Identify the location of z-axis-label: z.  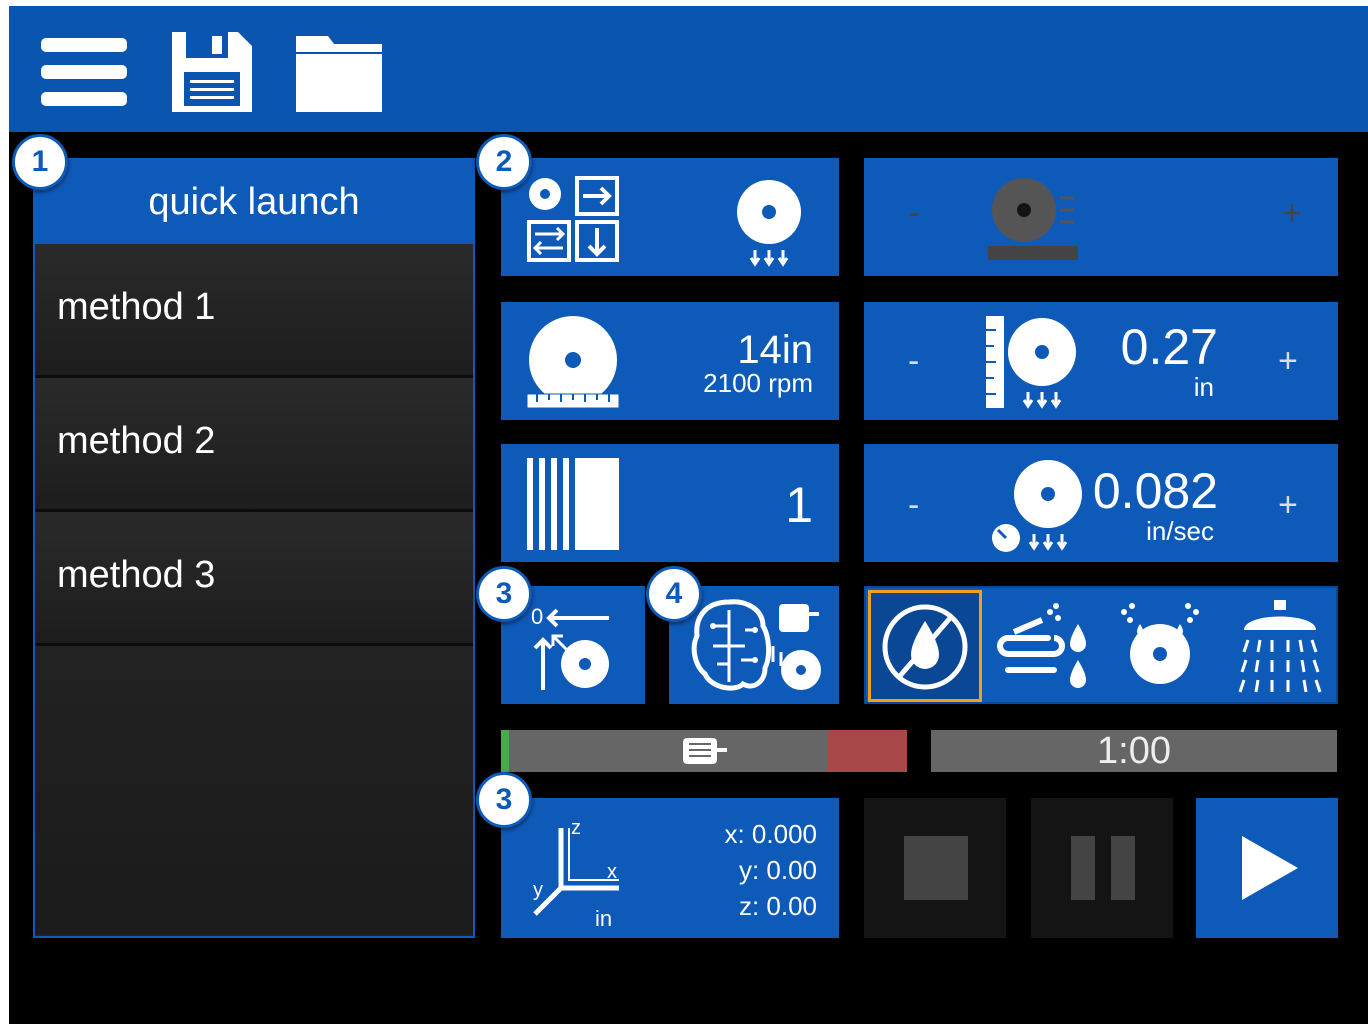
(576, 828).